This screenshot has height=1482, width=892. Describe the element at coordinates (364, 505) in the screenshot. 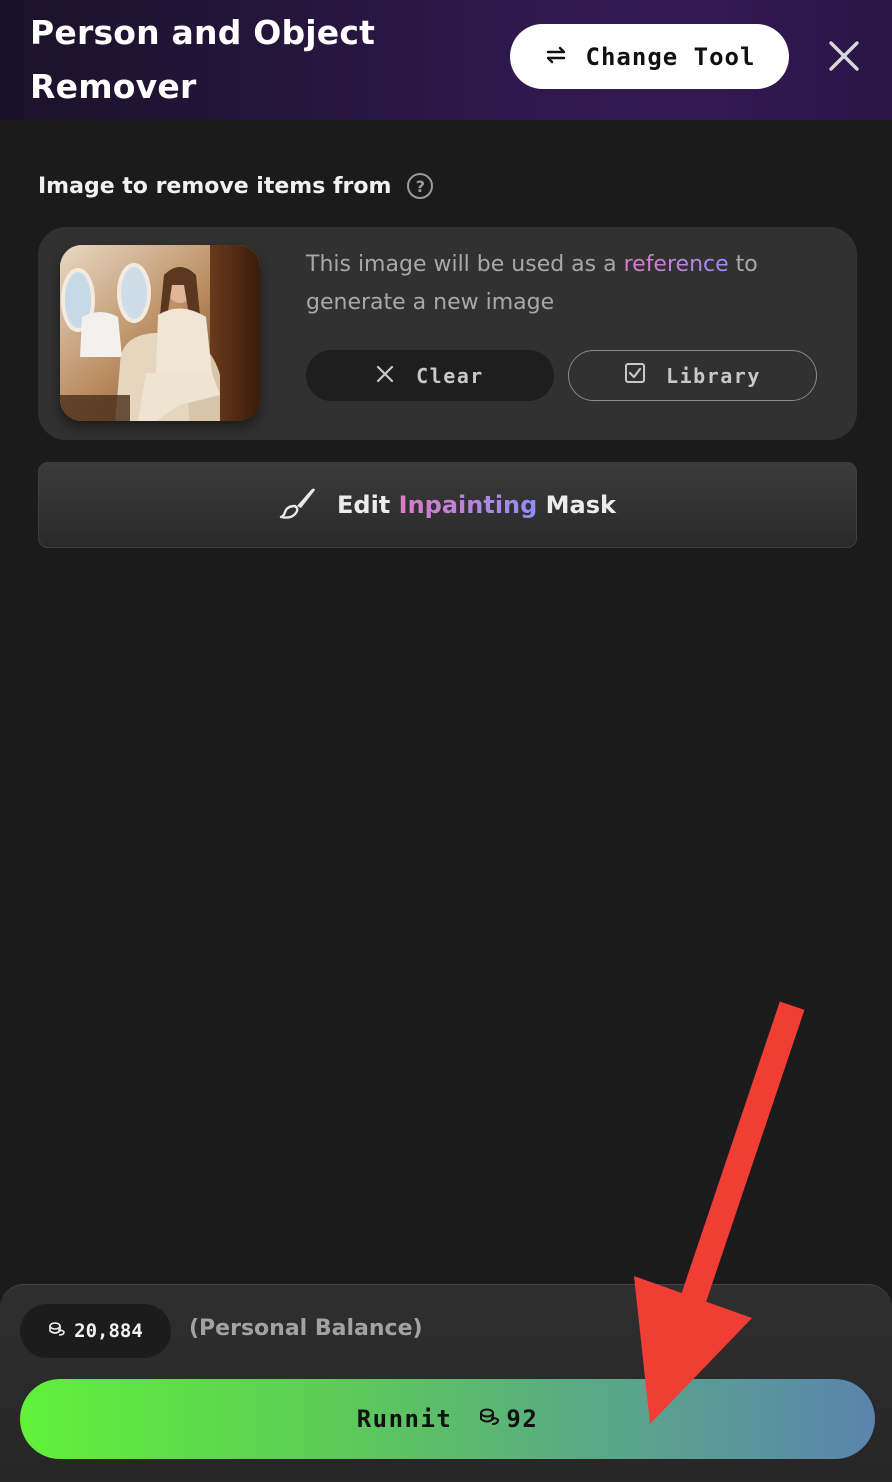

I see `edit-mask-prefix: Edit` at that location.